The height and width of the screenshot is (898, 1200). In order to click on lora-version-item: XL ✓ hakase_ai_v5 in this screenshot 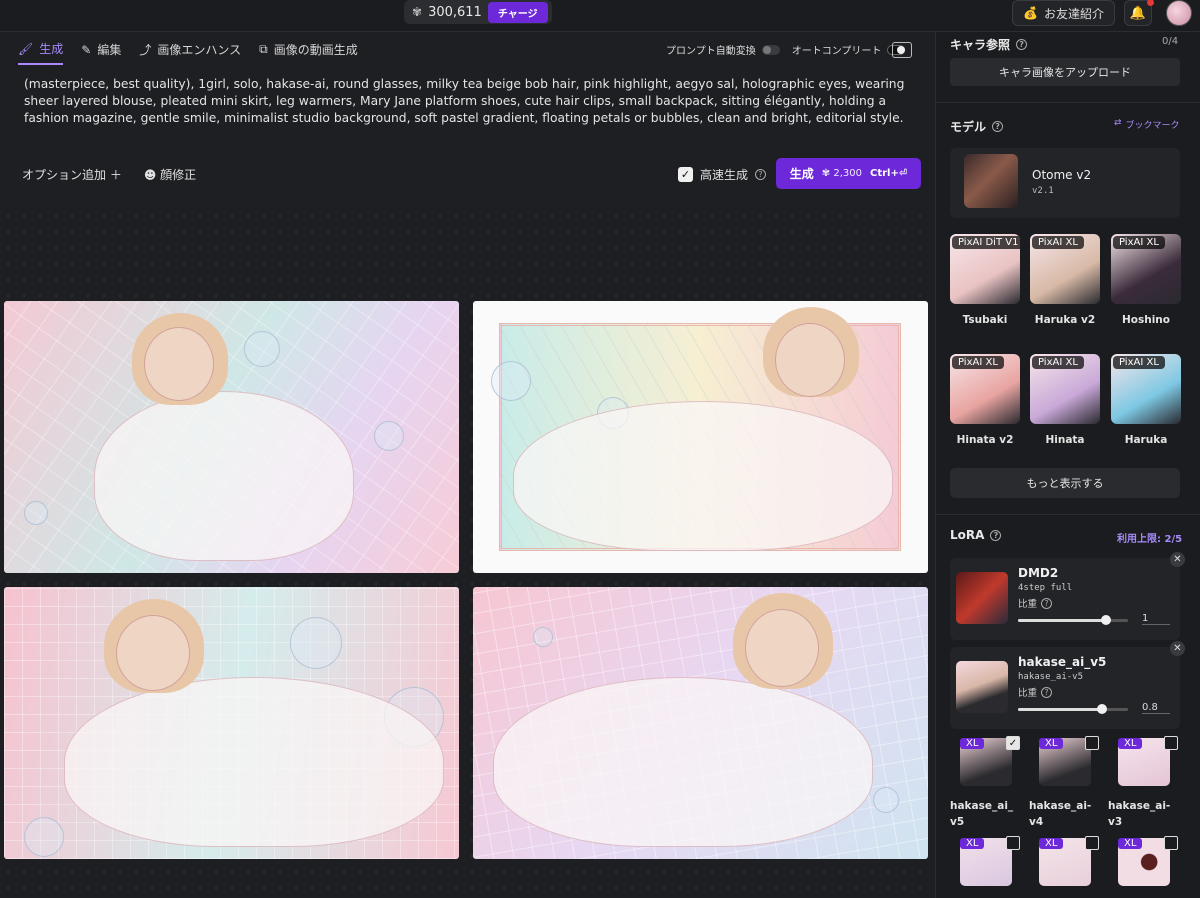, I will do `click(985, 783)`.